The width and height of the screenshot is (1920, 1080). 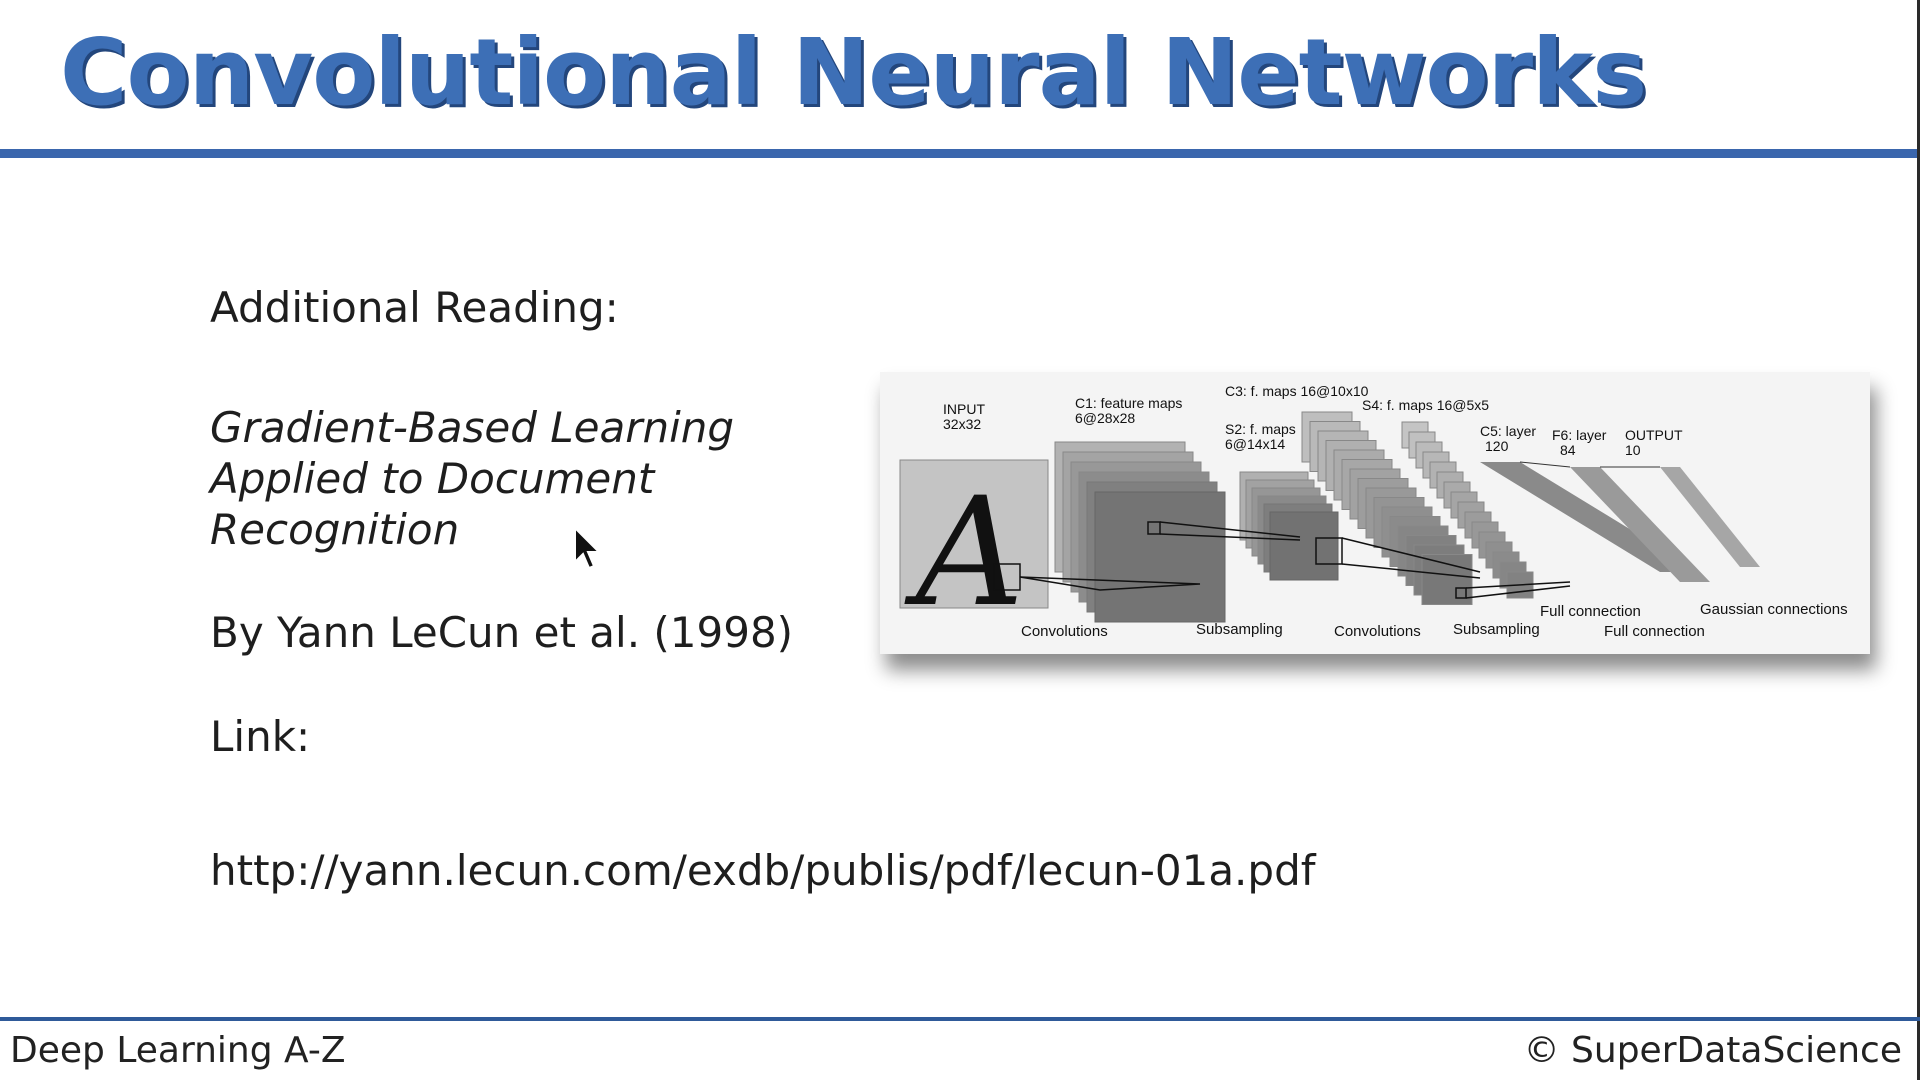 I want to click on op-subsampling-2: Subsampling, so click(x=1496, y=629).